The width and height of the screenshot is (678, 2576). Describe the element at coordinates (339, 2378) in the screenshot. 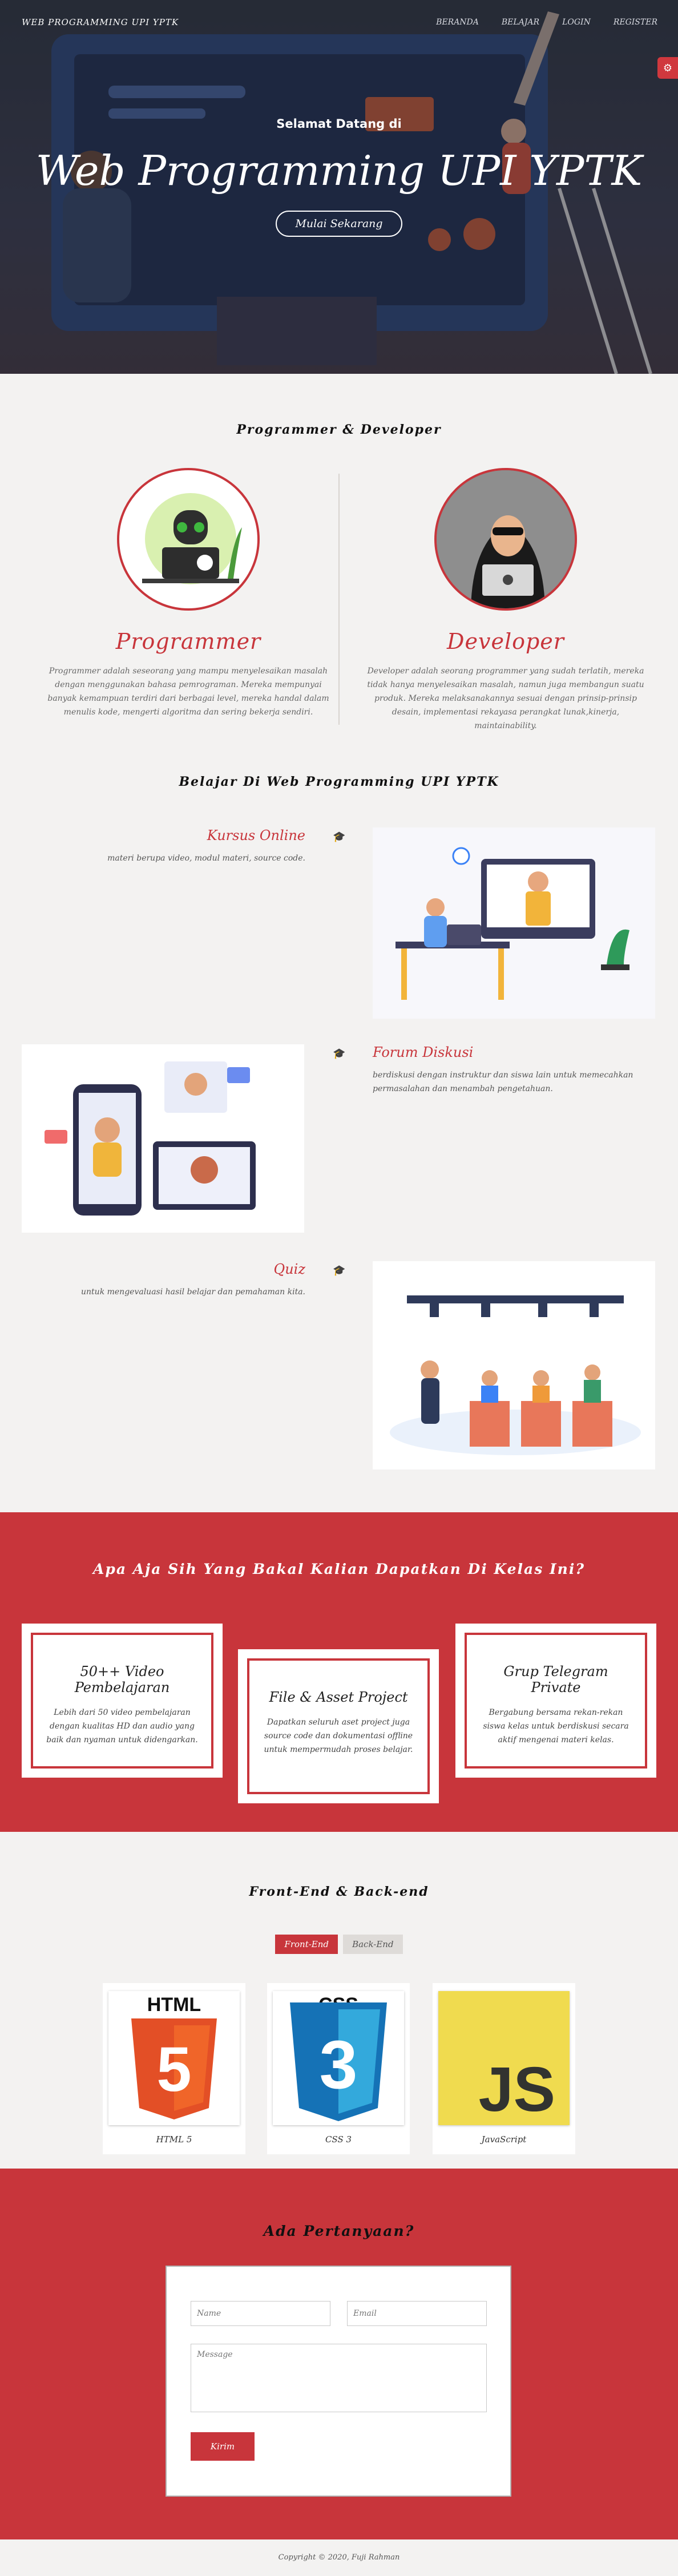

I see `message-textarea` at that location.